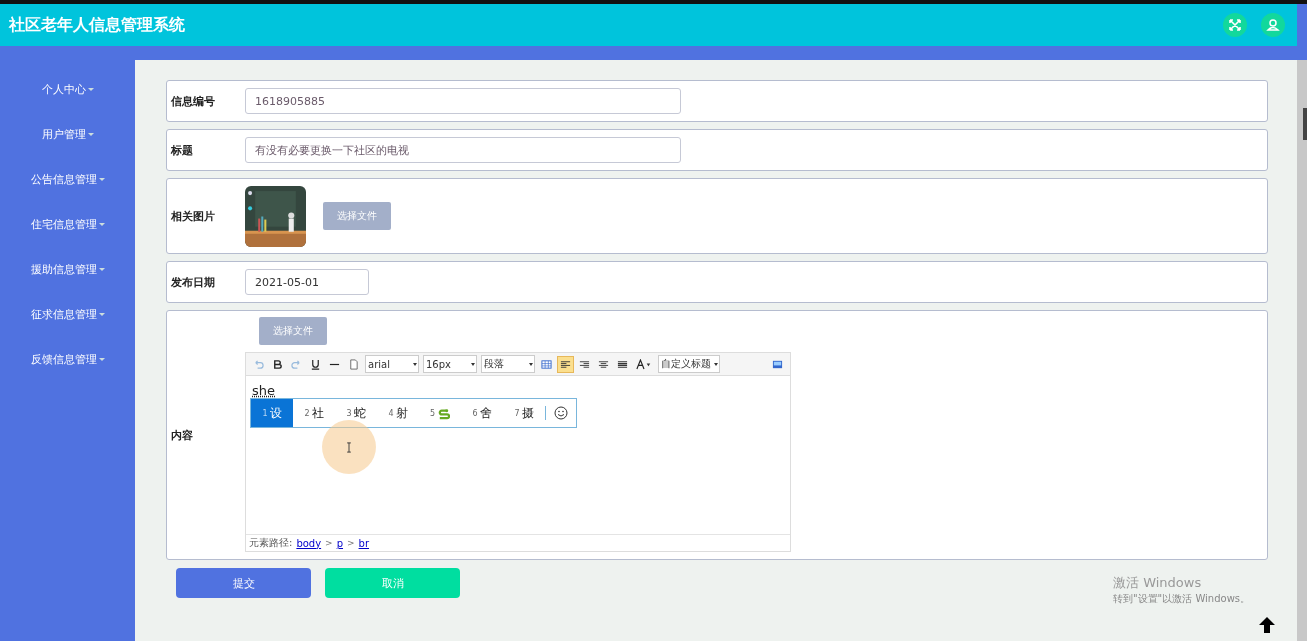 This screenshot has width=1307, height=641. Describe the element at coordinates (392, 364) in the screenshot. I see `font-select: arial` at that location.